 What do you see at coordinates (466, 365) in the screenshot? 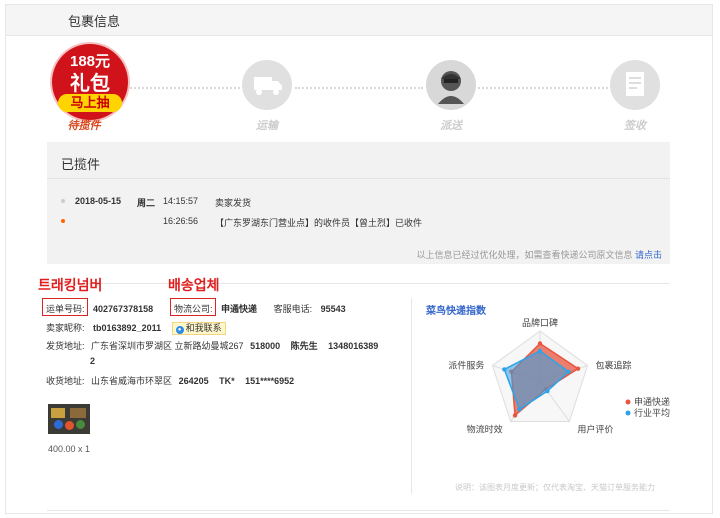
I see `radar-axis-label: 派件服务` at bounding box center [466, 365].